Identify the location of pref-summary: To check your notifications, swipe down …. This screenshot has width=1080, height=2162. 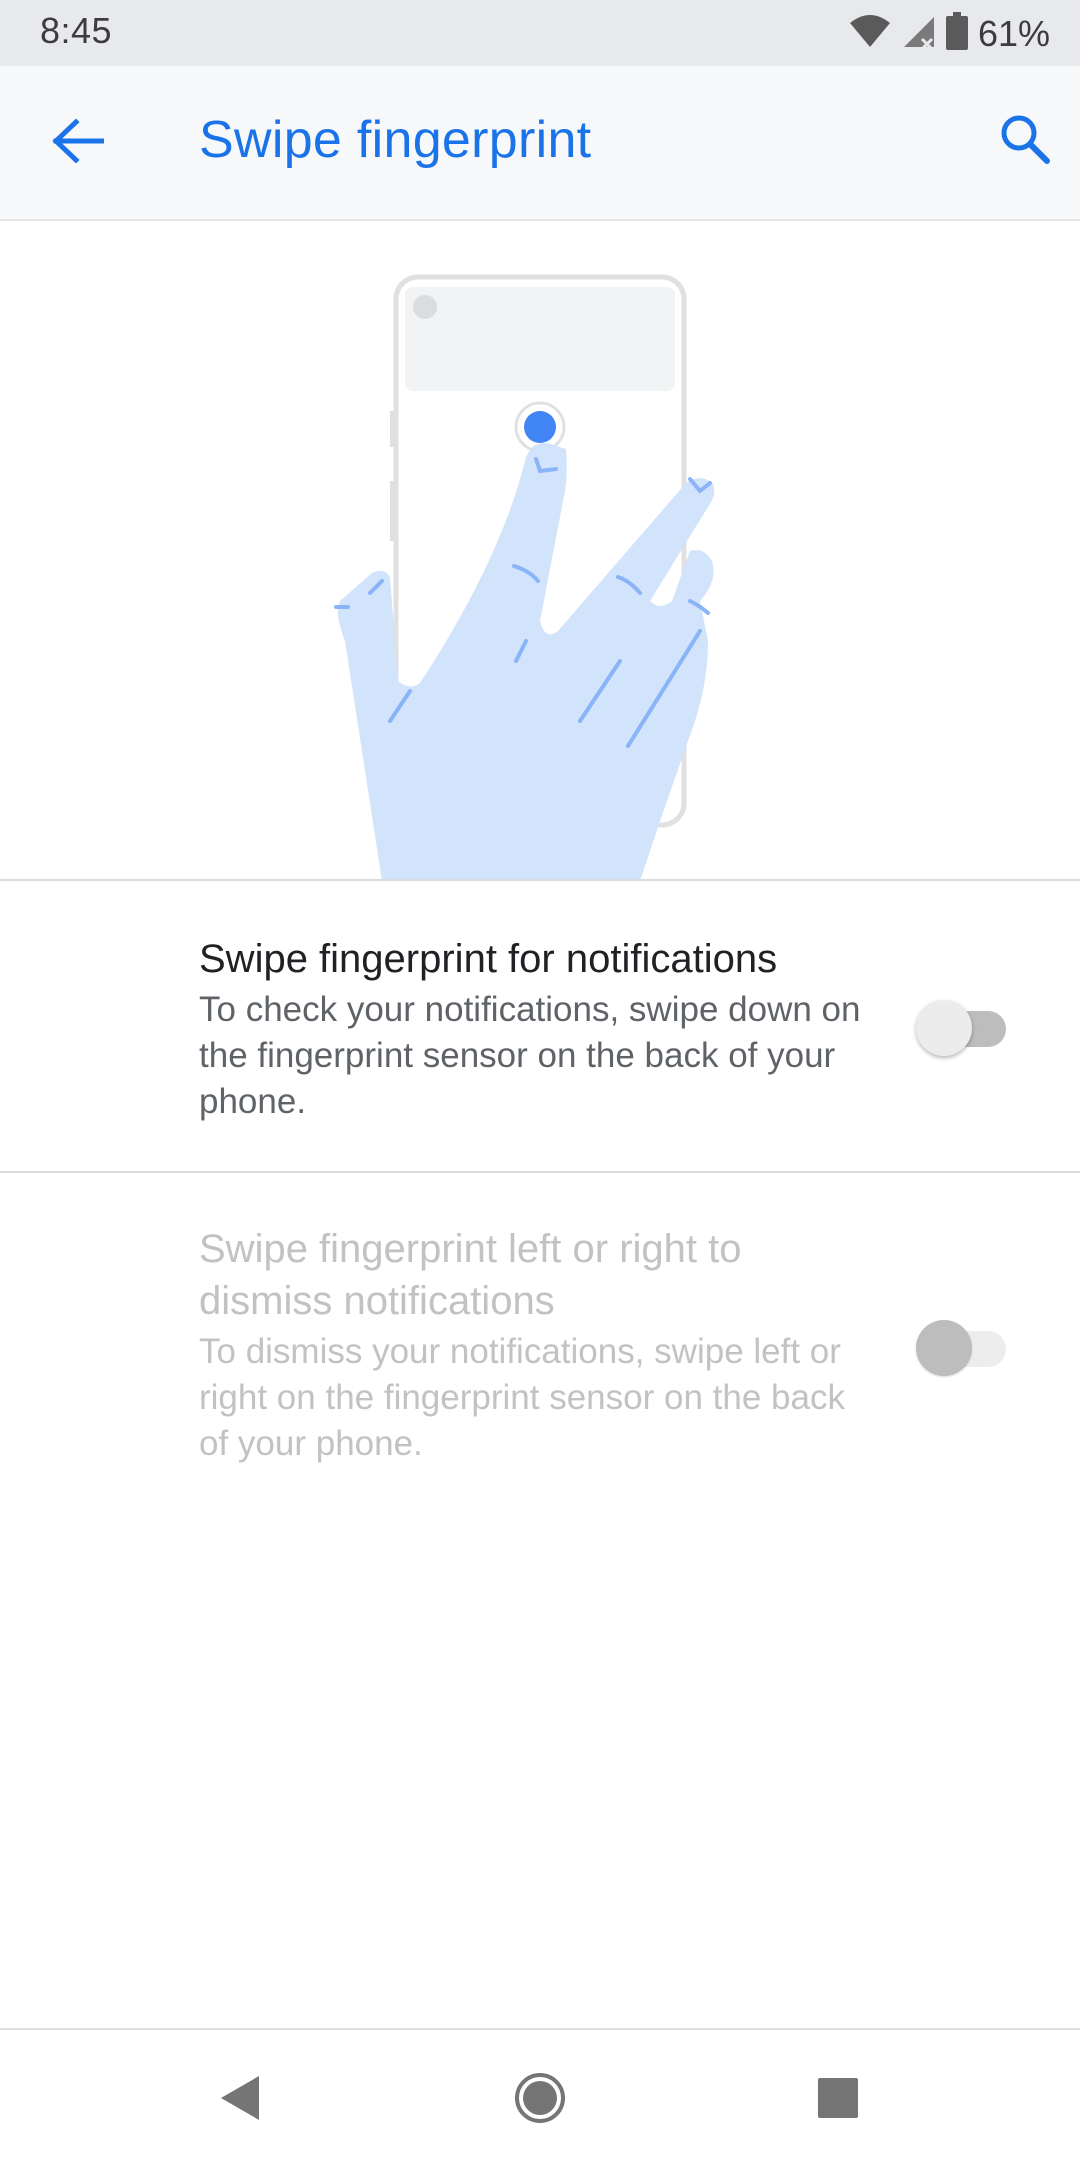
(530, 1055).